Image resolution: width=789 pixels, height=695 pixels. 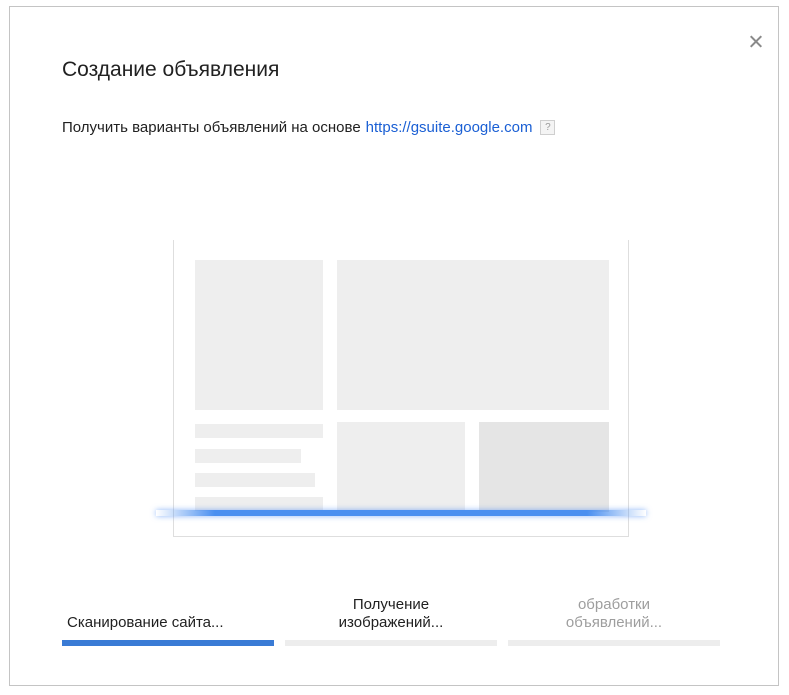 What do you see at coordinates (548, 127) in the screenshot?
I see `help-icon: ?` at bounding box center [548, 127].